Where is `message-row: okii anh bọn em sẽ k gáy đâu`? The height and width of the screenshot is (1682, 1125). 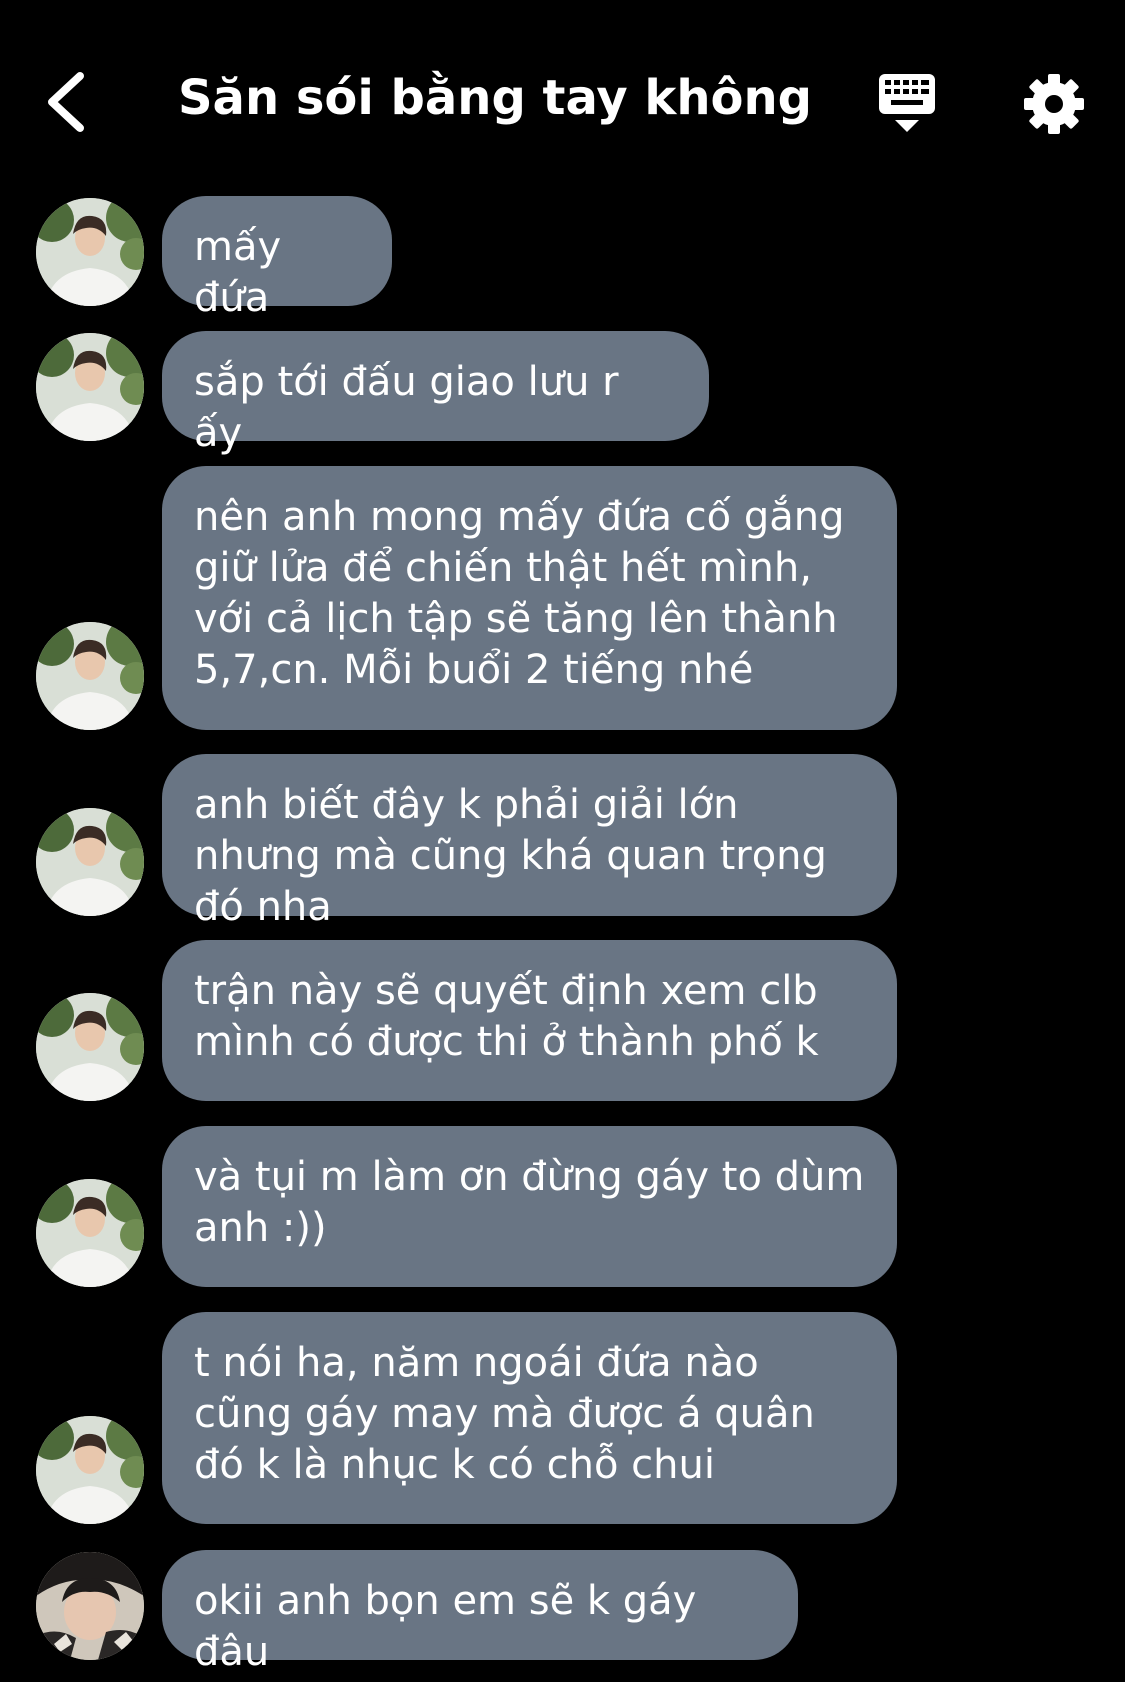
message-row: okii anh bọn em sẽ k gáy đâu is located at coordinates (562, 1612).